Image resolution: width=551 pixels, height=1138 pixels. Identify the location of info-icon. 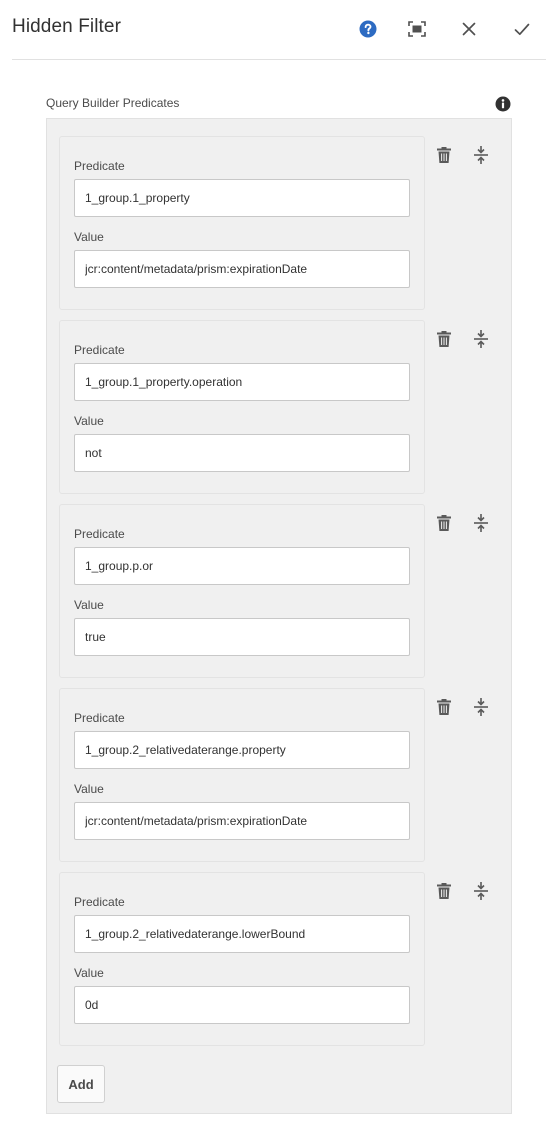
(503, 104).